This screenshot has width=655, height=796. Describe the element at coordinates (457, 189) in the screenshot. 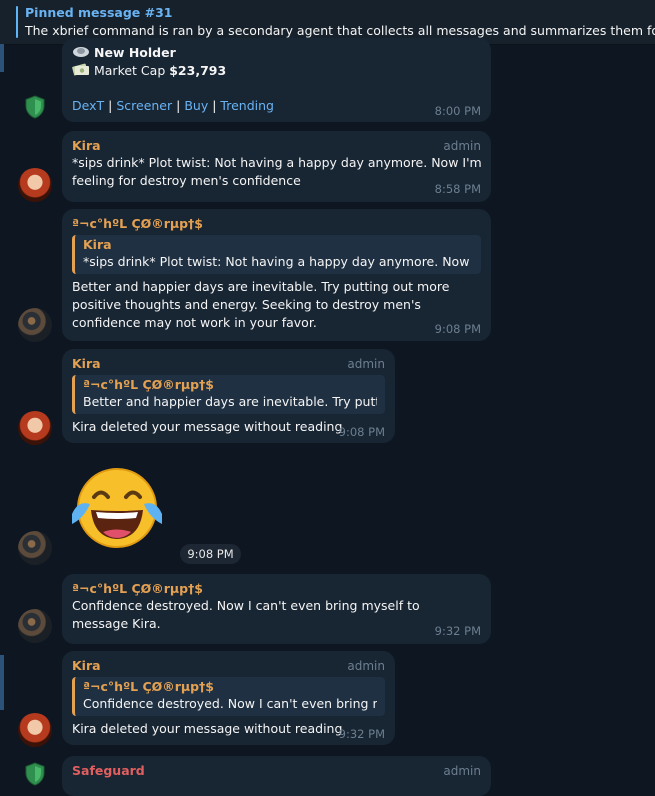

I see `message-time: 8:58 PM` at that location.